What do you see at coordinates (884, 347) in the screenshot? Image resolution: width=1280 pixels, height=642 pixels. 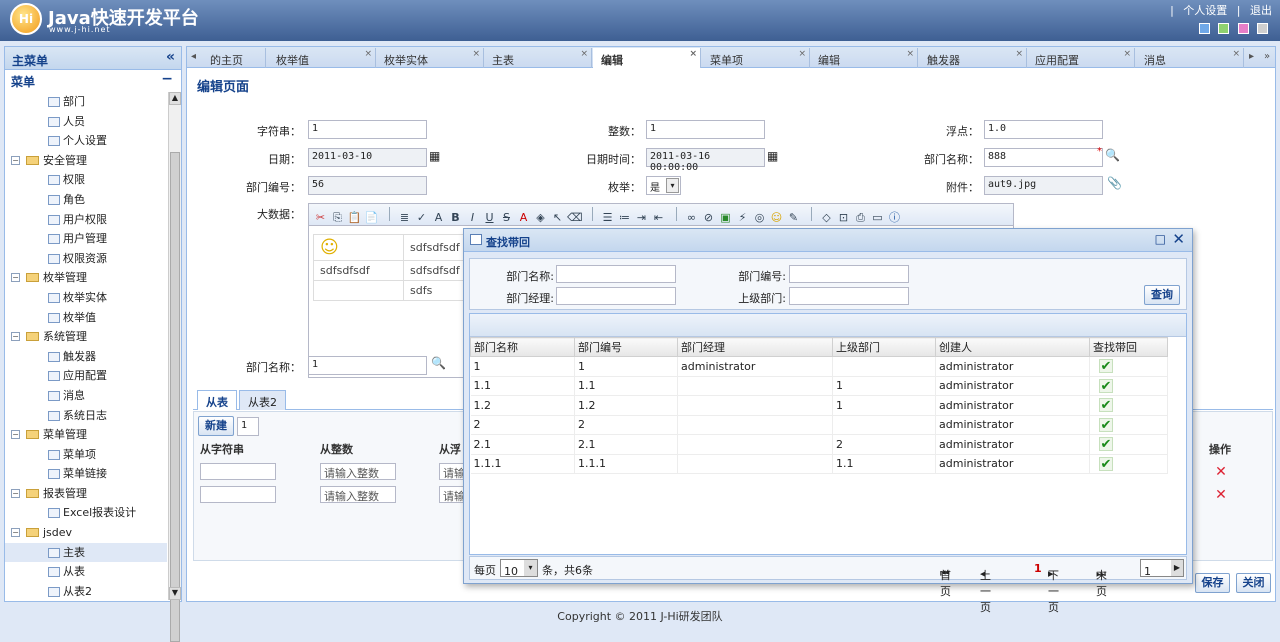 I see `column-header: 上级部门` at bounding box center [884, 347].